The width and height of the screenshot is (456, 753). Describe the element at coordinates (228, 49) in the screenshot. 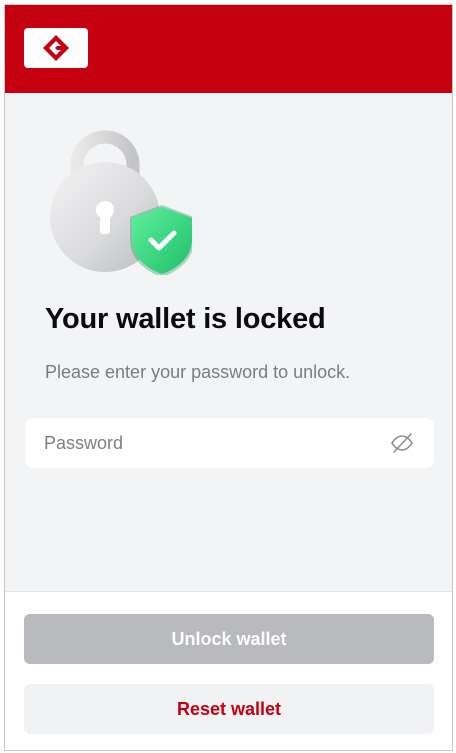

I see `app-header` at that location.